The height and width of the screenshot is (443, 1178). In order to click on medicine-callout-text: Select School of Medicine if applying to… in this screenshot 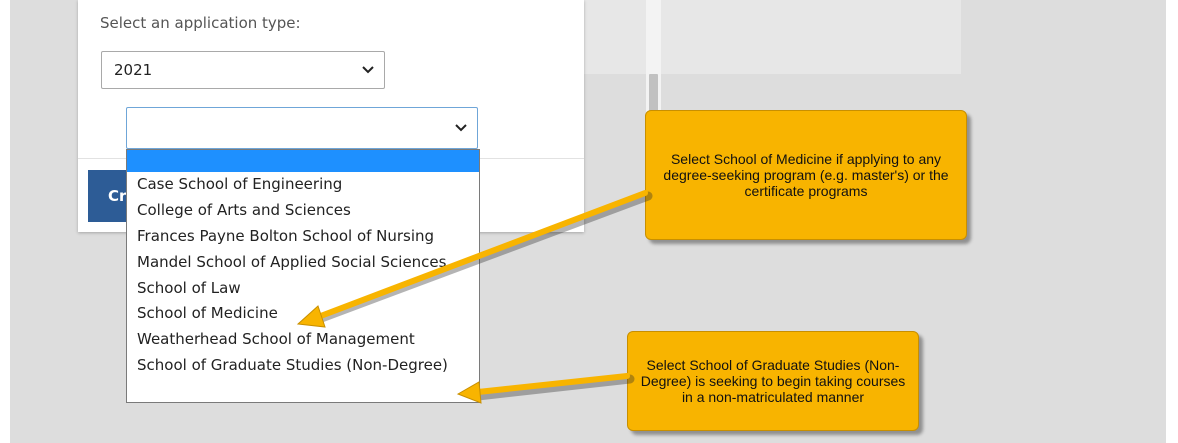, I will do `click(806, 175)`.